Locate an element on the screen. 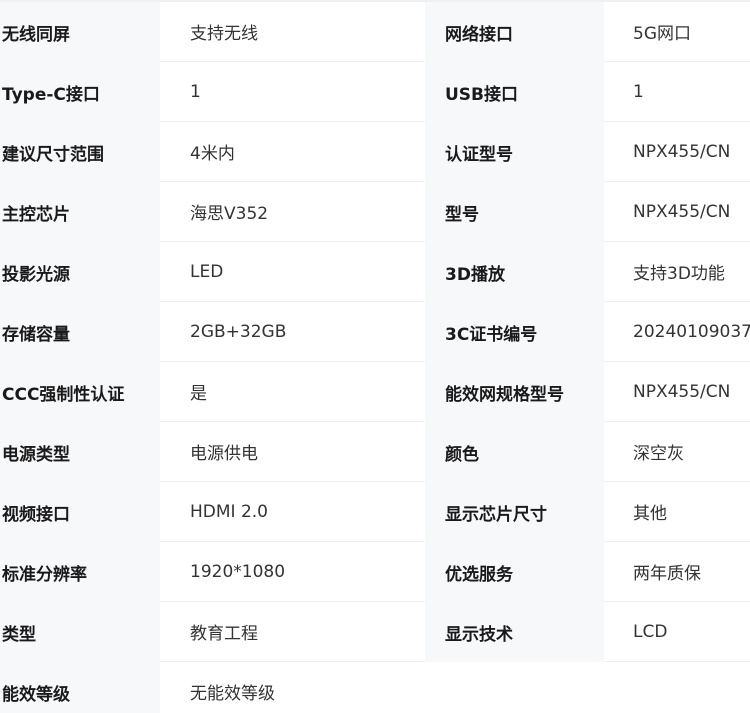 The width and height of the screenshot is (750, 713). spec-label: 能效等级 is located at coordinates (80, 687).